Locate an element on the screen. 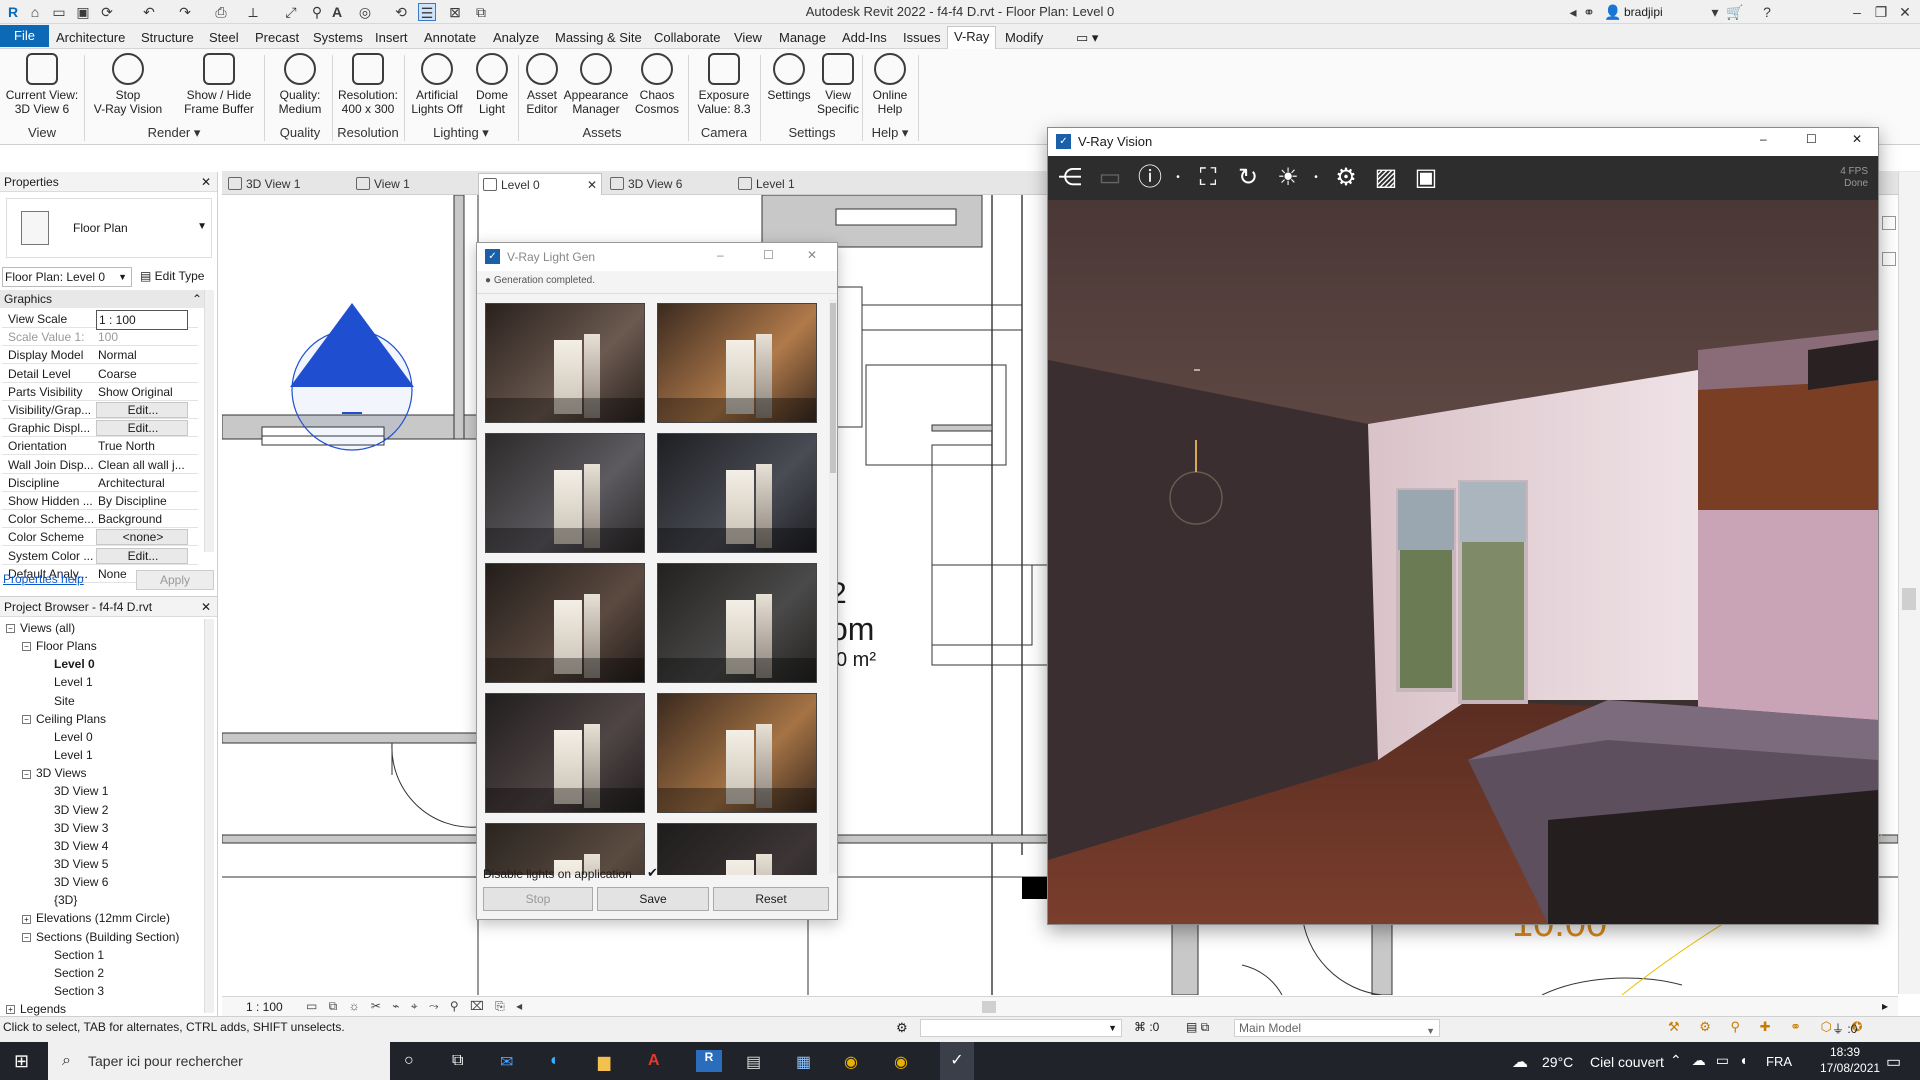 The width and height of the screenshot is (1920, 1080). tab-systems: Systems is located at coordinates (338, 37).